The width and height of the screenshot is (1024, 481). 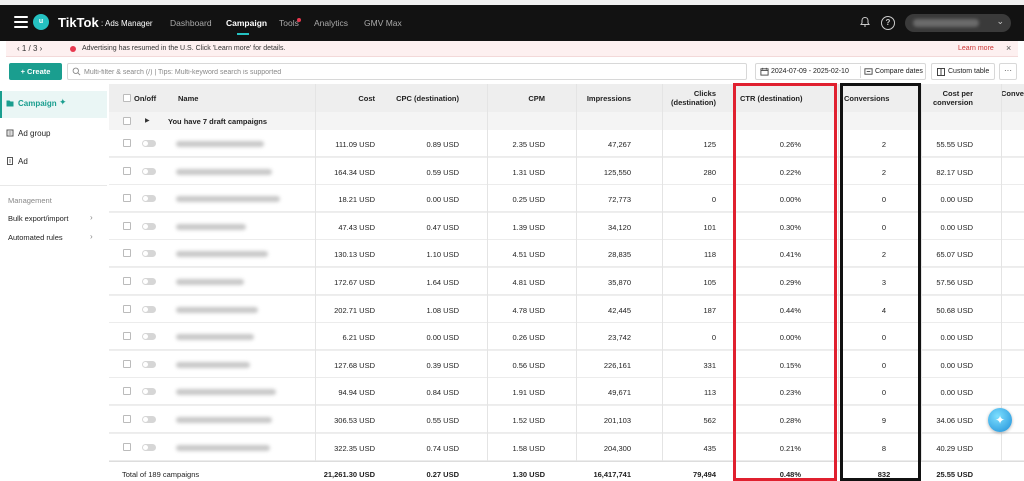 I want to click on cell-cost-per-conversion: 0.00 USD, so click(x=956, y=200).